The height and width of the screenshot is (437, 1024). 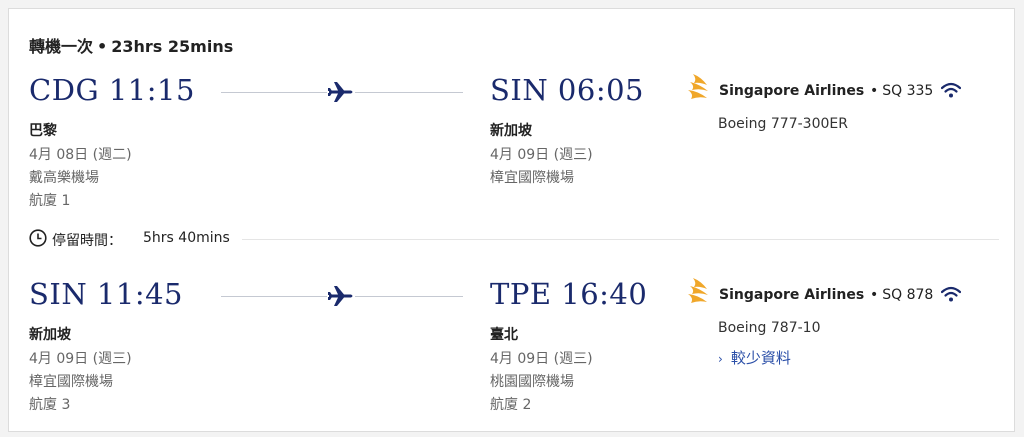 I want to click on flight-number-group: • SQ 878, so click(x=901, y=295).